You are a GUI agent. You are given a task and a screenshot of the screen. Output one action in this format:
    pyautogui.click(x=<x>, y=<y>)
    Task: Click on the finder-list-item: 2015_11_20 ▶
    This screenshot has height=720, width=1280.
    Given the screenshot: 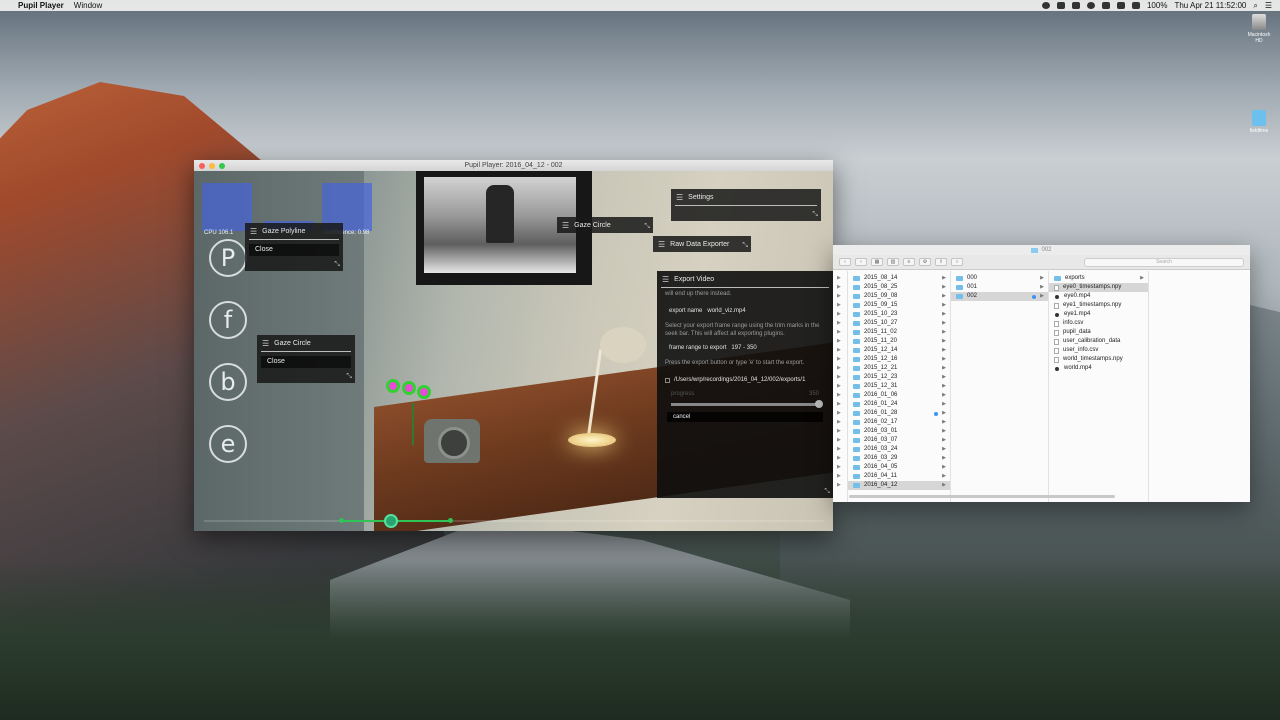 What is the action you would take?
    pyautogui.click(x=899, y=341)
    